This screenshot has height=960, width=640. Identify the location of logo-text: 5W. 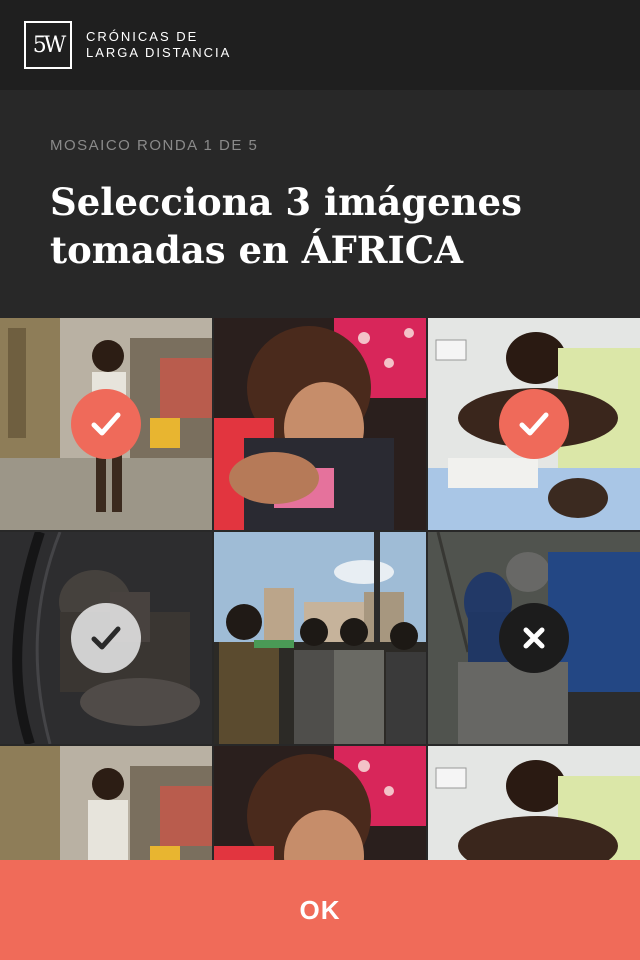
(49, 45).